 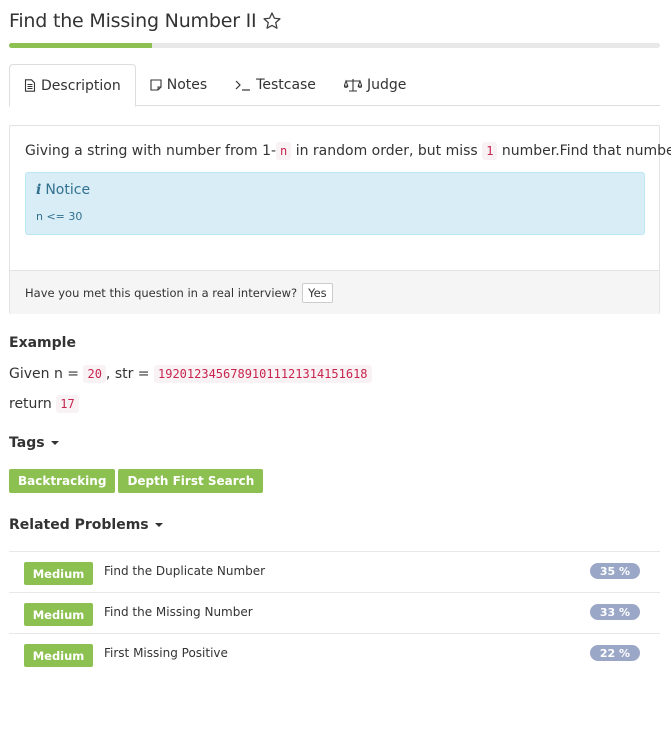 What do you see at coordinates (615, 612) in the screenshot?
I see `acceptance-rate-badge: 33 %` at bounding box center [615, 612].